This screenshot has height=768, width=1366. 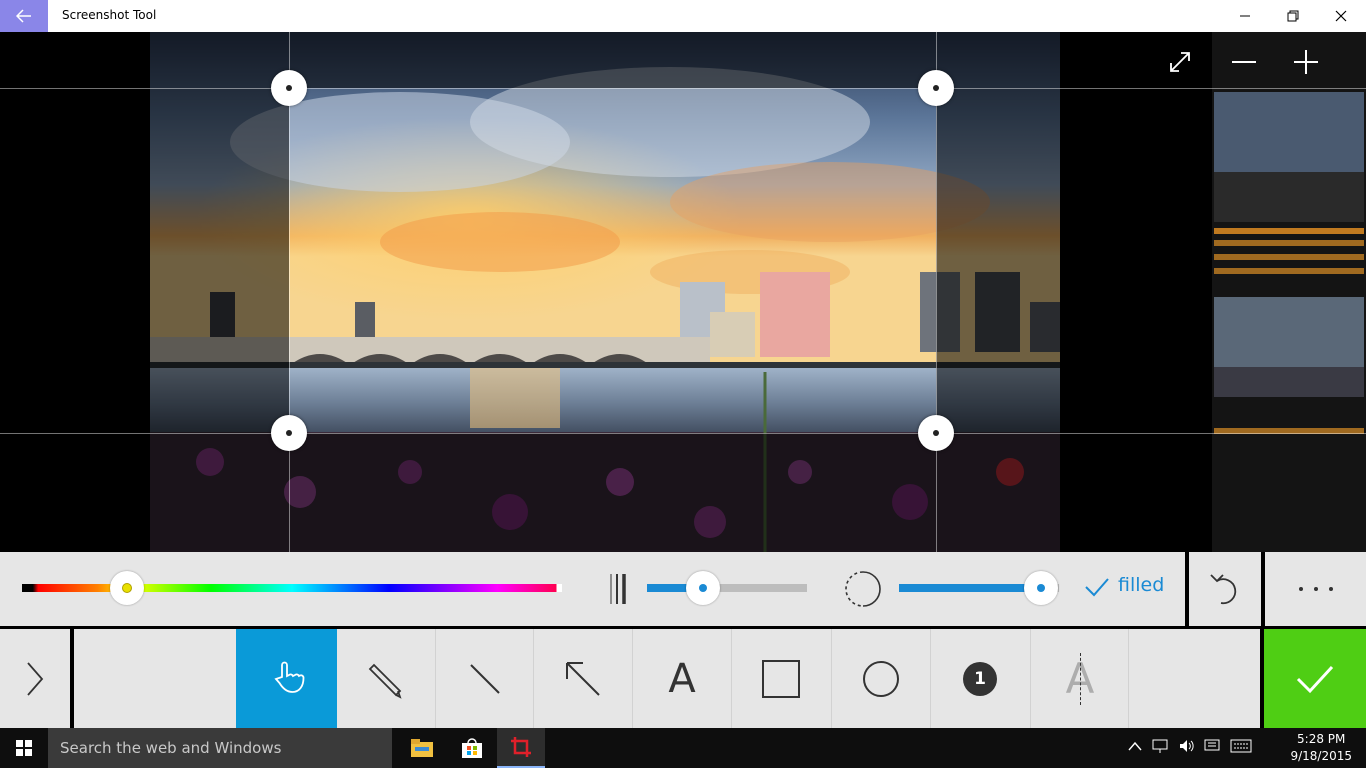 I want to click on system-tray, so click(x=1190, y=746).